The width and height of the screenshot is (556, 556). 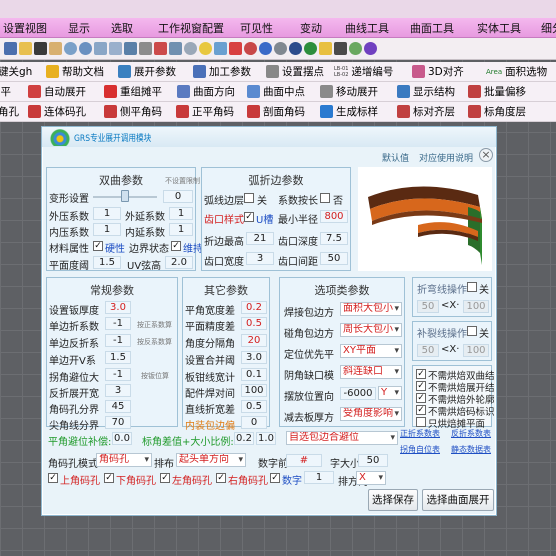 What do you see at coordinates (118, 422) in the screenshot?
I see `sharp-line-limit-value: 70` at bounding box center [118, 422].